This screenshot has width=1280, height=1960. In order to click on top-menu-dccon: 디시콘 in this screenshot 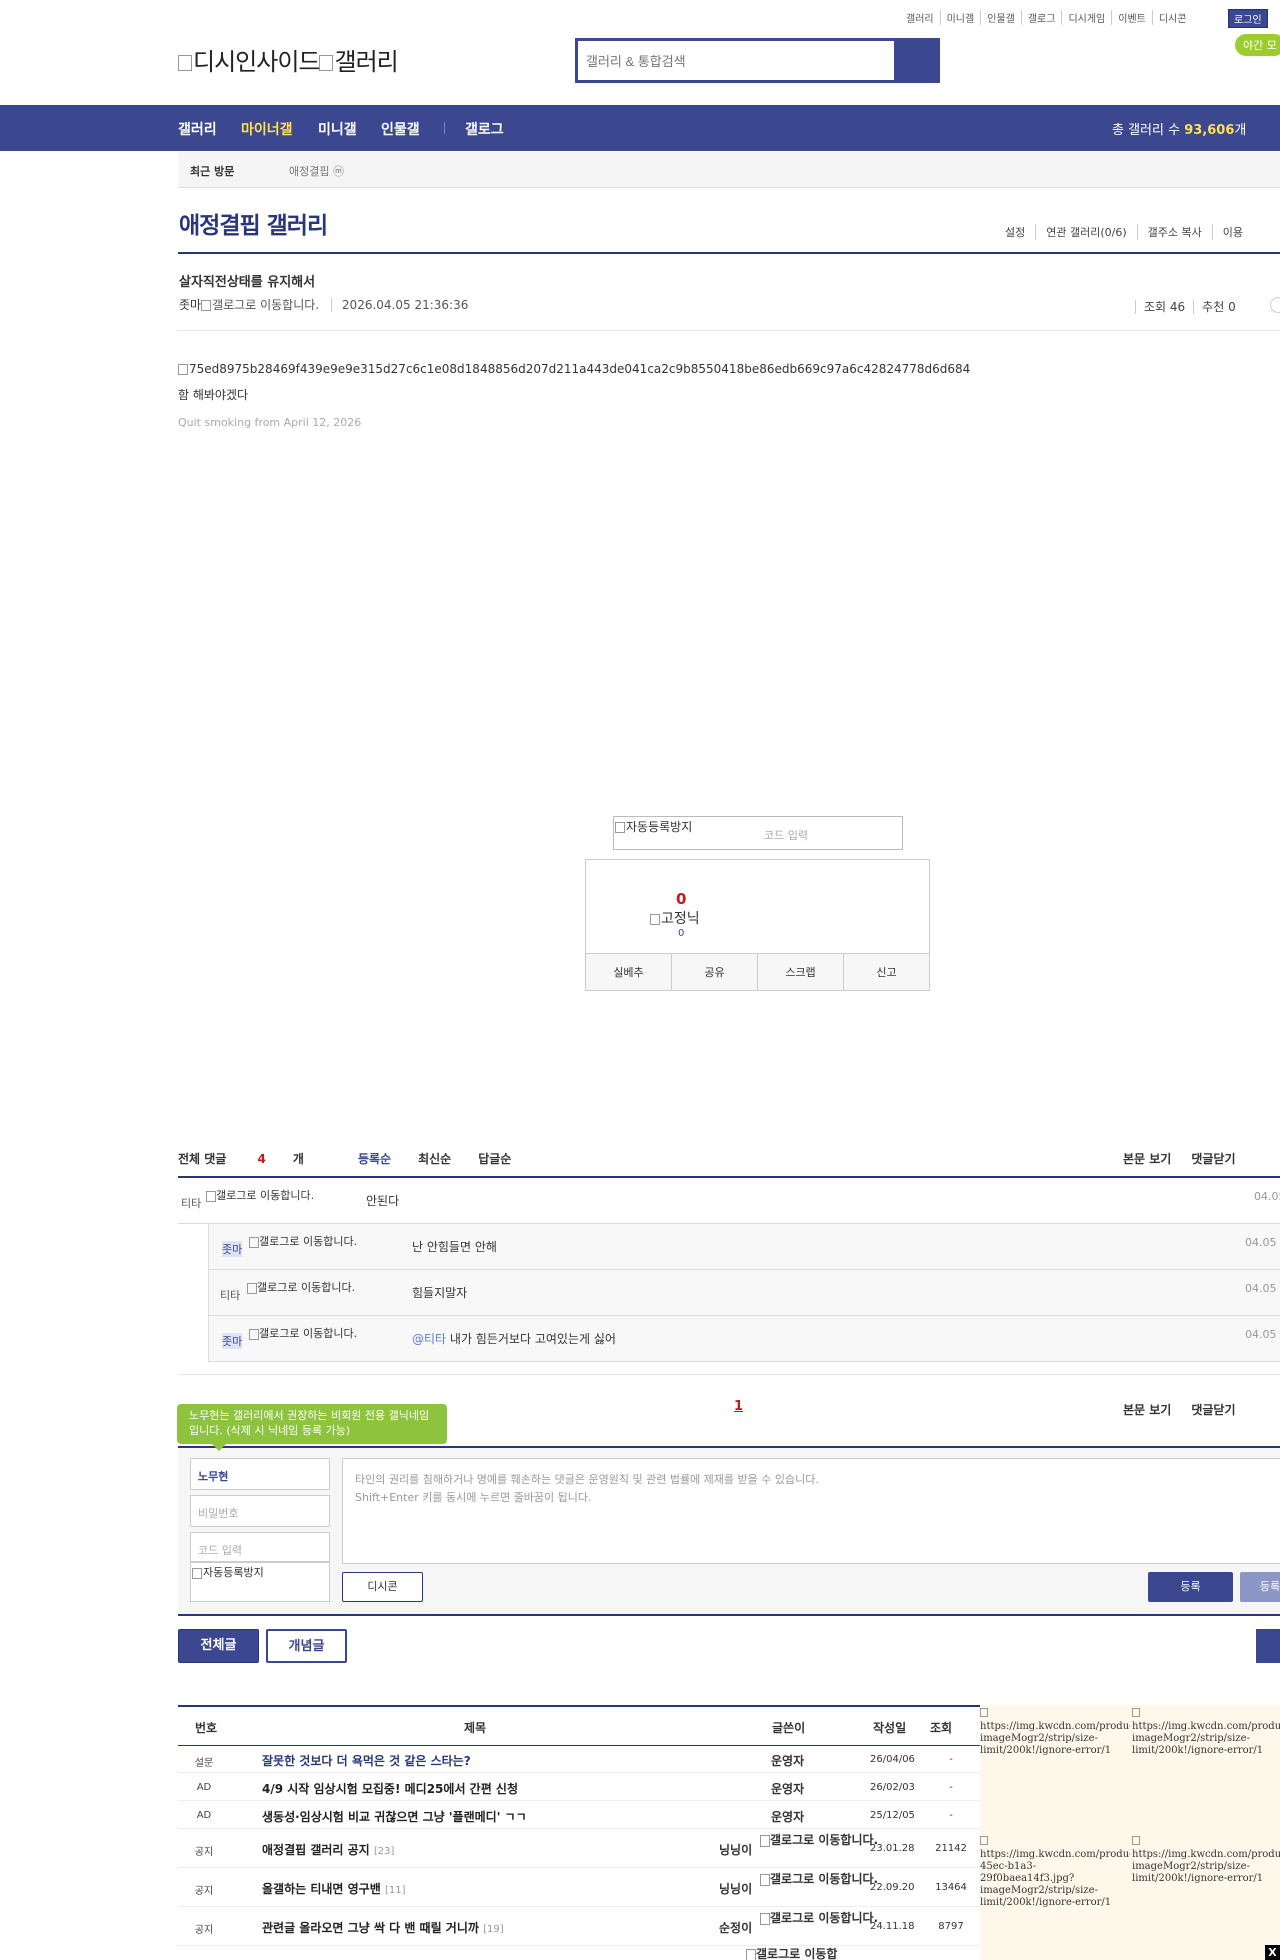, I will do `click(1173, 17)`.